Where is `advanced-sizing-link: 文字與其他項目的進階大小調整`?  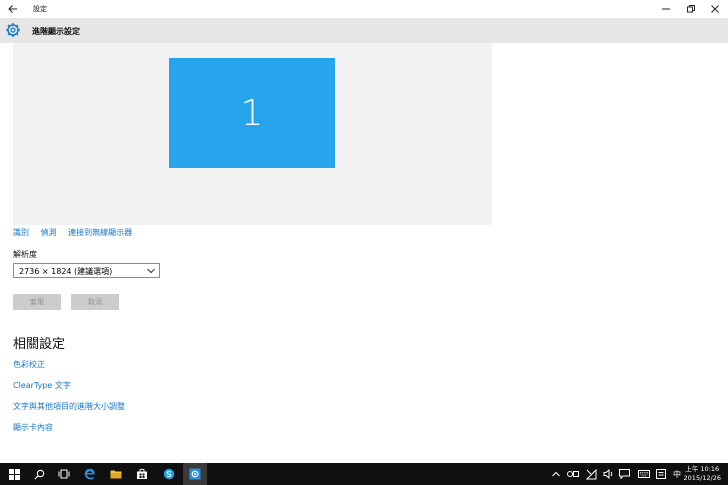 advanced-sizing-link: 文字與其他項目的進階大小調整 is located at coordinates (69, 406).